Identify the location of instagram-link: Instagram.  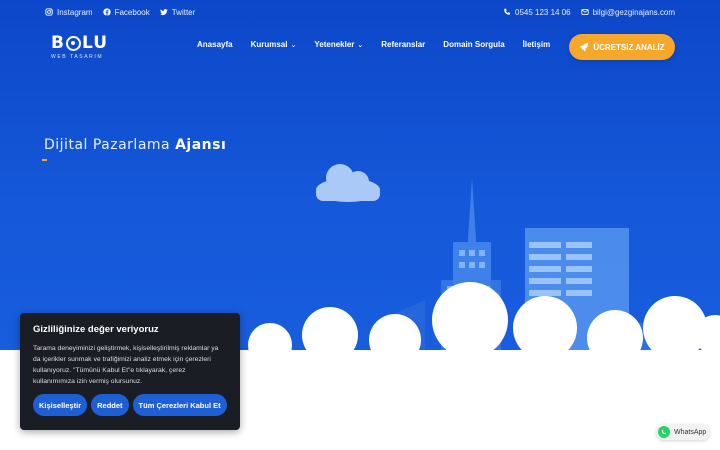
(69, 12).